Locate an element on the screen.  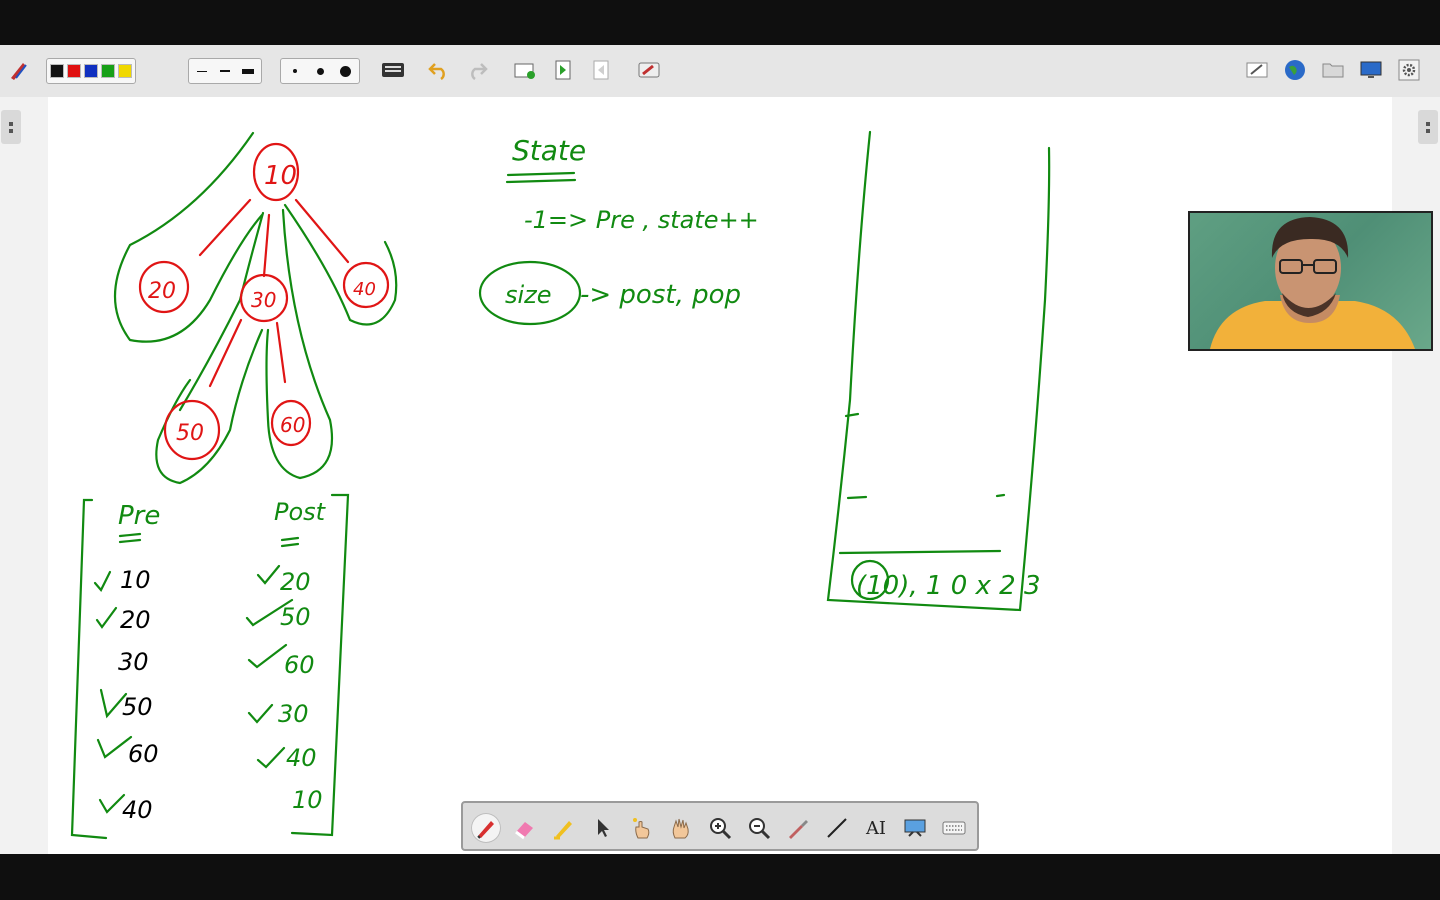
color-red-swatch is located at coordinates (74, 71).